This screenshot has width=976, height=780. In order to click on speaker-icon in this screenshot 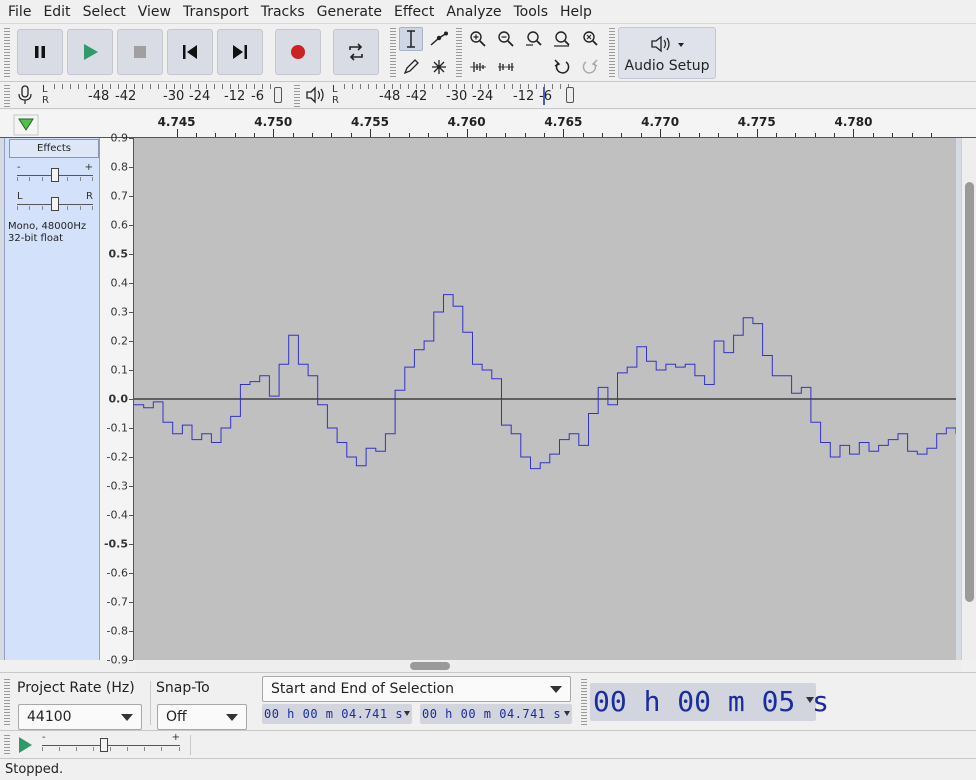, I will do `click(315, 95)`.